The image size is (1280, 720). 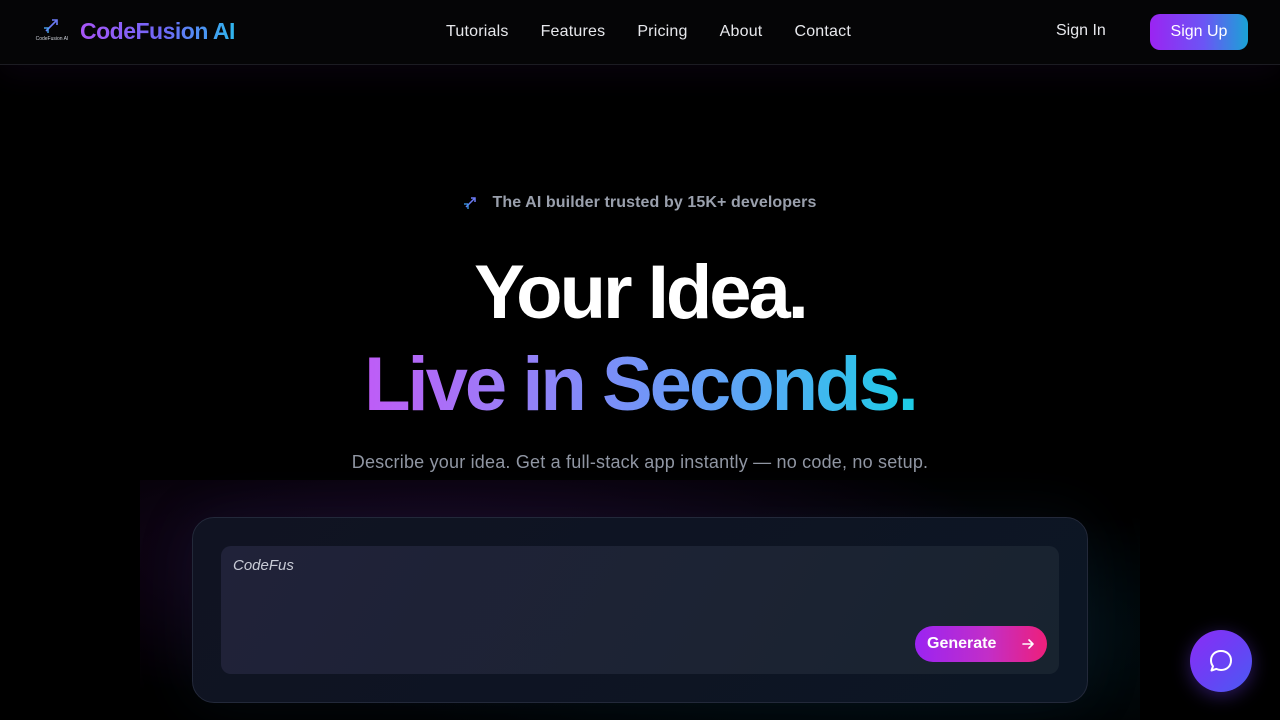 I want to click on hero-headline-line2-wrap: Live in Seconds., so click(x=640, y=385).